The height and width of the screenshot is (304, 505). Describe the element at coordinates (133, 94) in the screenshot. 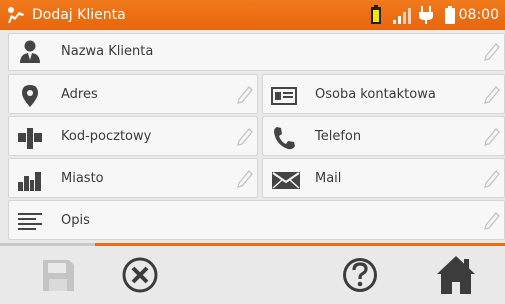

I see `address-field: Adres` at that location.